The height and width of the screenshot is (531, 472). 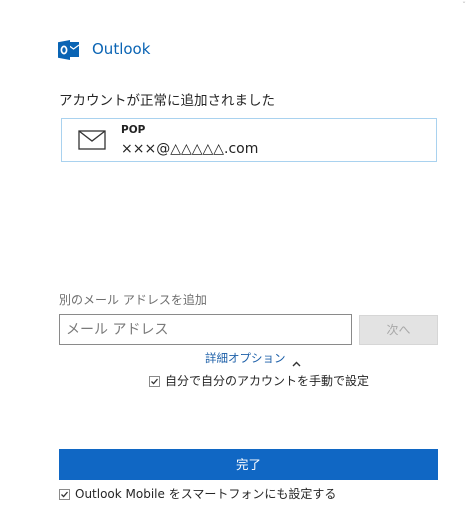 I want to click on done-button: 完了, so click(x=248, y=464).